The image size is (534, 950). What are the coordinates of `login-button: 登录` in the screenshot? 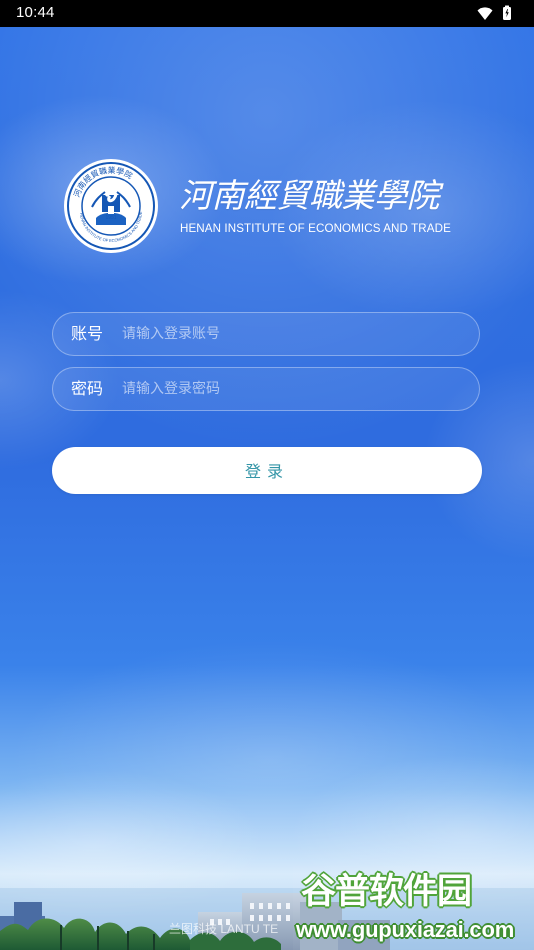 It's located at (267, 470).